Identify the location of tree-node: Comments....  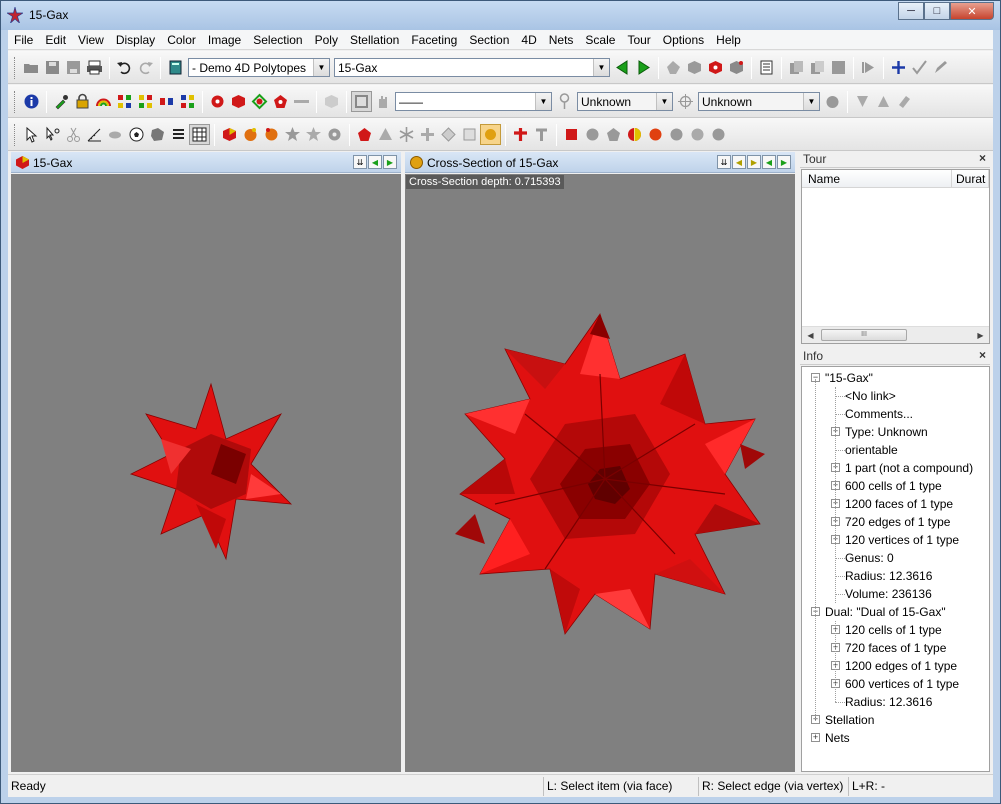
(879, 414).